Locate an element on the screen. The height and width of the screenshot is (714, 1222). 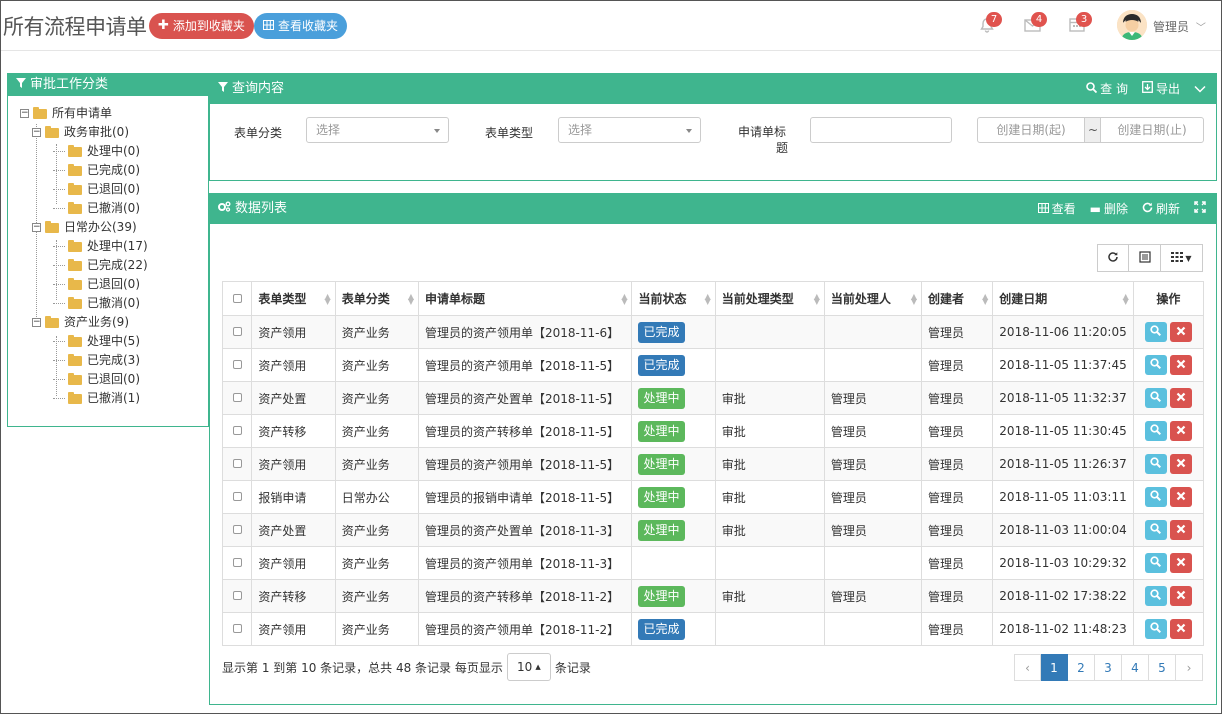
user-avatar is located at coordinates (1132, 25).